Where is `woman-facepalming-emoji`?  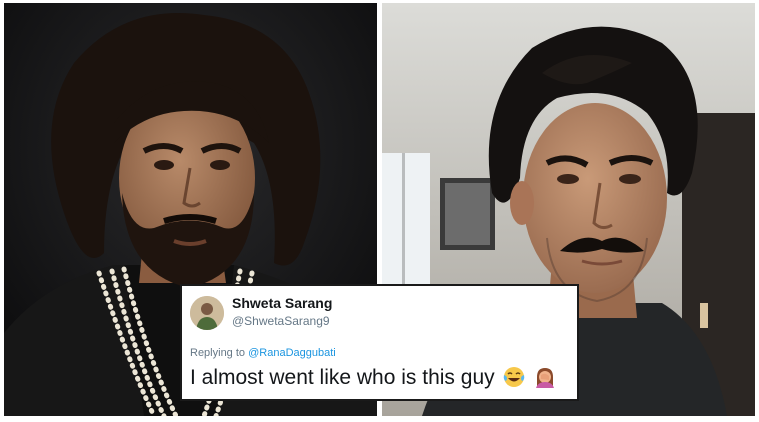 woman-facepalming-emoji is located at coordinates (545, 378).